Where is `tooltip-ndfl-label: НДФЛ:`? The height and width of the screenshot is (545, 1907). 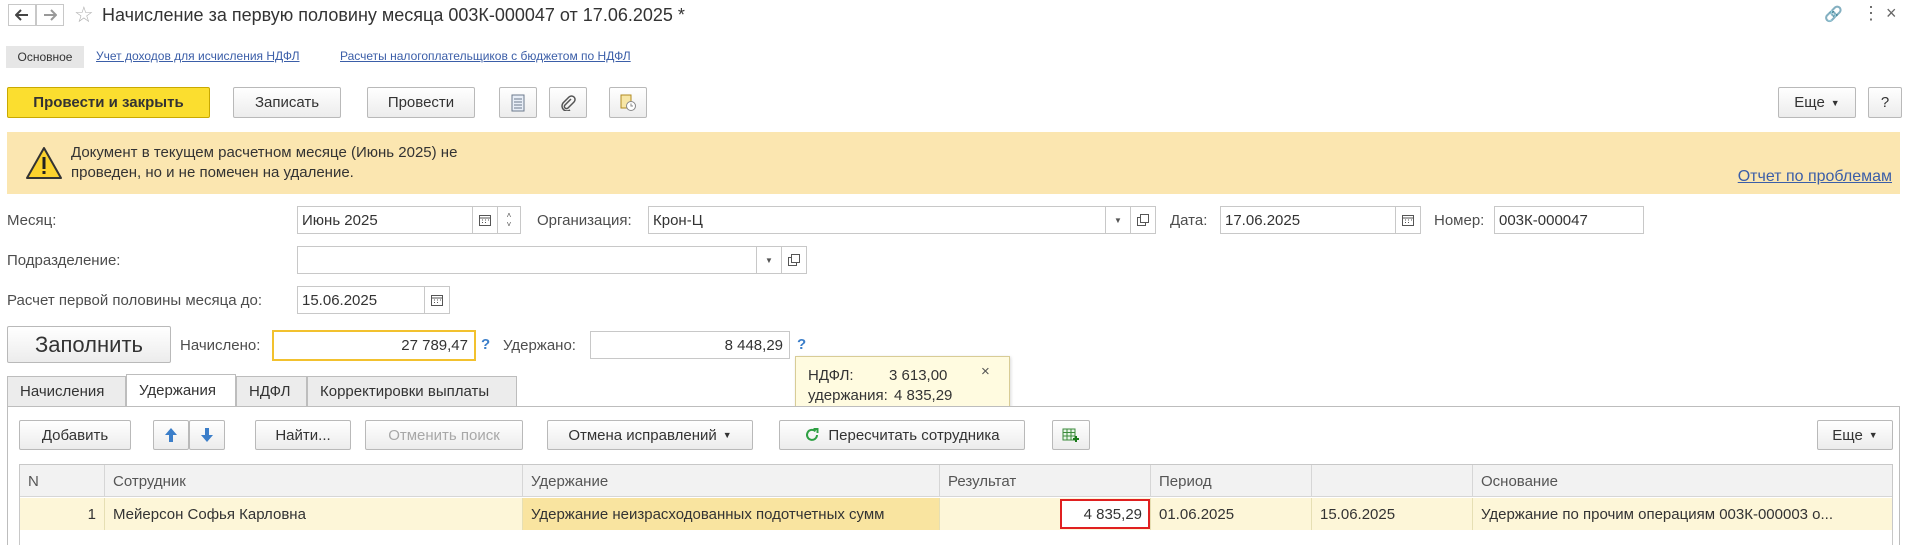
tooltip-ndfl-label: НДФЛ: is located at coordinates (831, 375).